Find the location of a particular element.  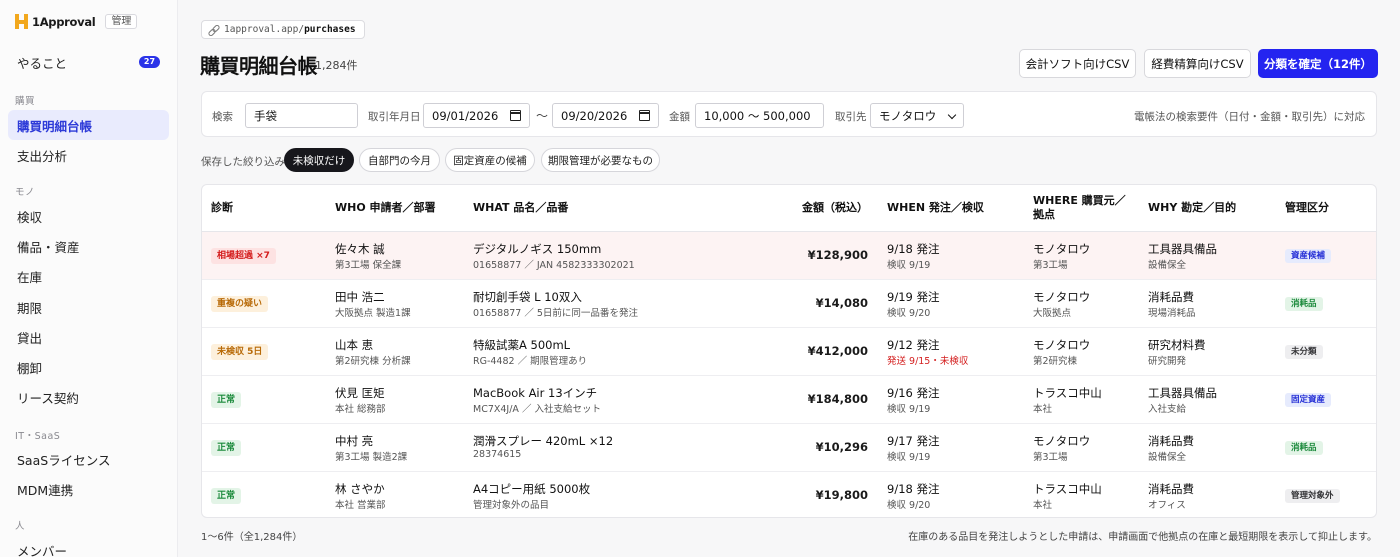

sidebar-item-label: 購買明細台帳 is located at coordinates (55, 126).